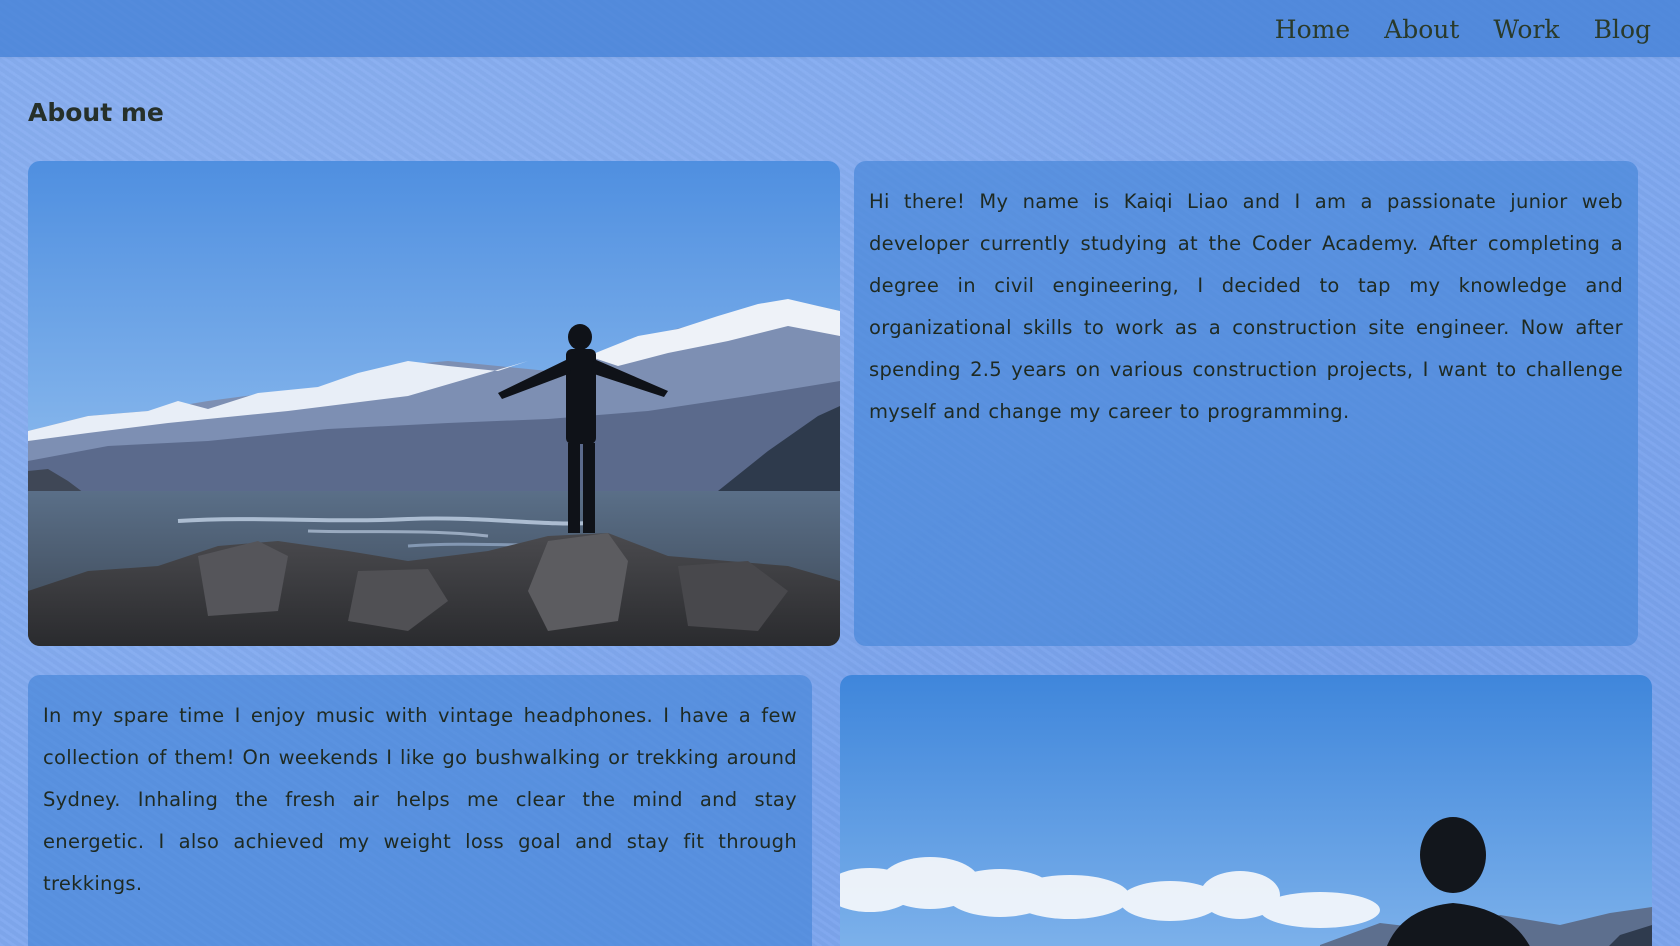  What do you see at coordinates (1463, 30) in the screenshot?
I see `nav-menu: Home About Work Blog` at bounding box center [1463, 30].